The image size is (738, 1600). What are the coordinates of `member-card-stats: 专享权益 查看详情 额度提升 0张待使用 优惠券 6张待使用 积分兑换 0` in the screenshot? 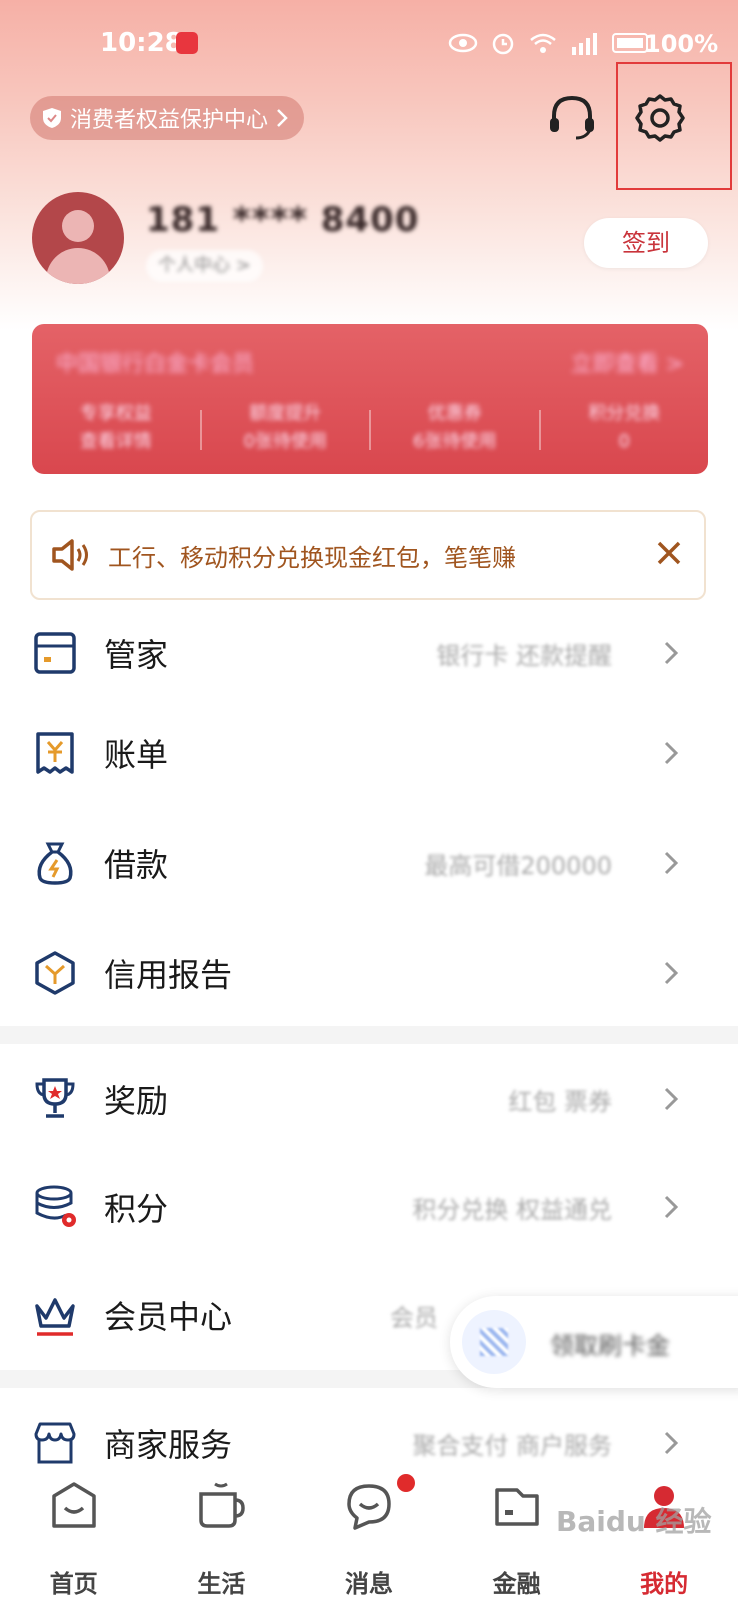 It's located at (370, 428).